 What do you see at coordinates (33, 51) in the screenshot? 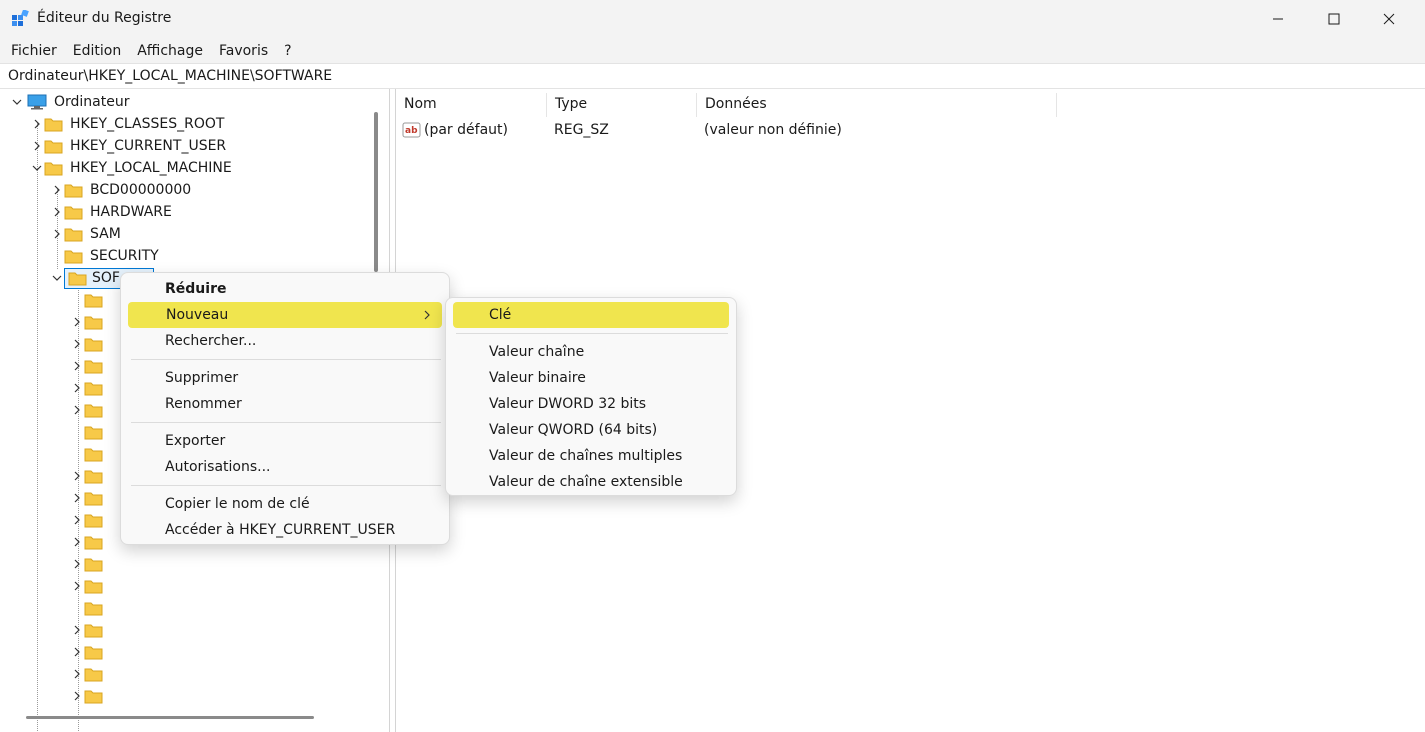
I see `menu-fichier: Fichier` at bounding box center [33, 51].